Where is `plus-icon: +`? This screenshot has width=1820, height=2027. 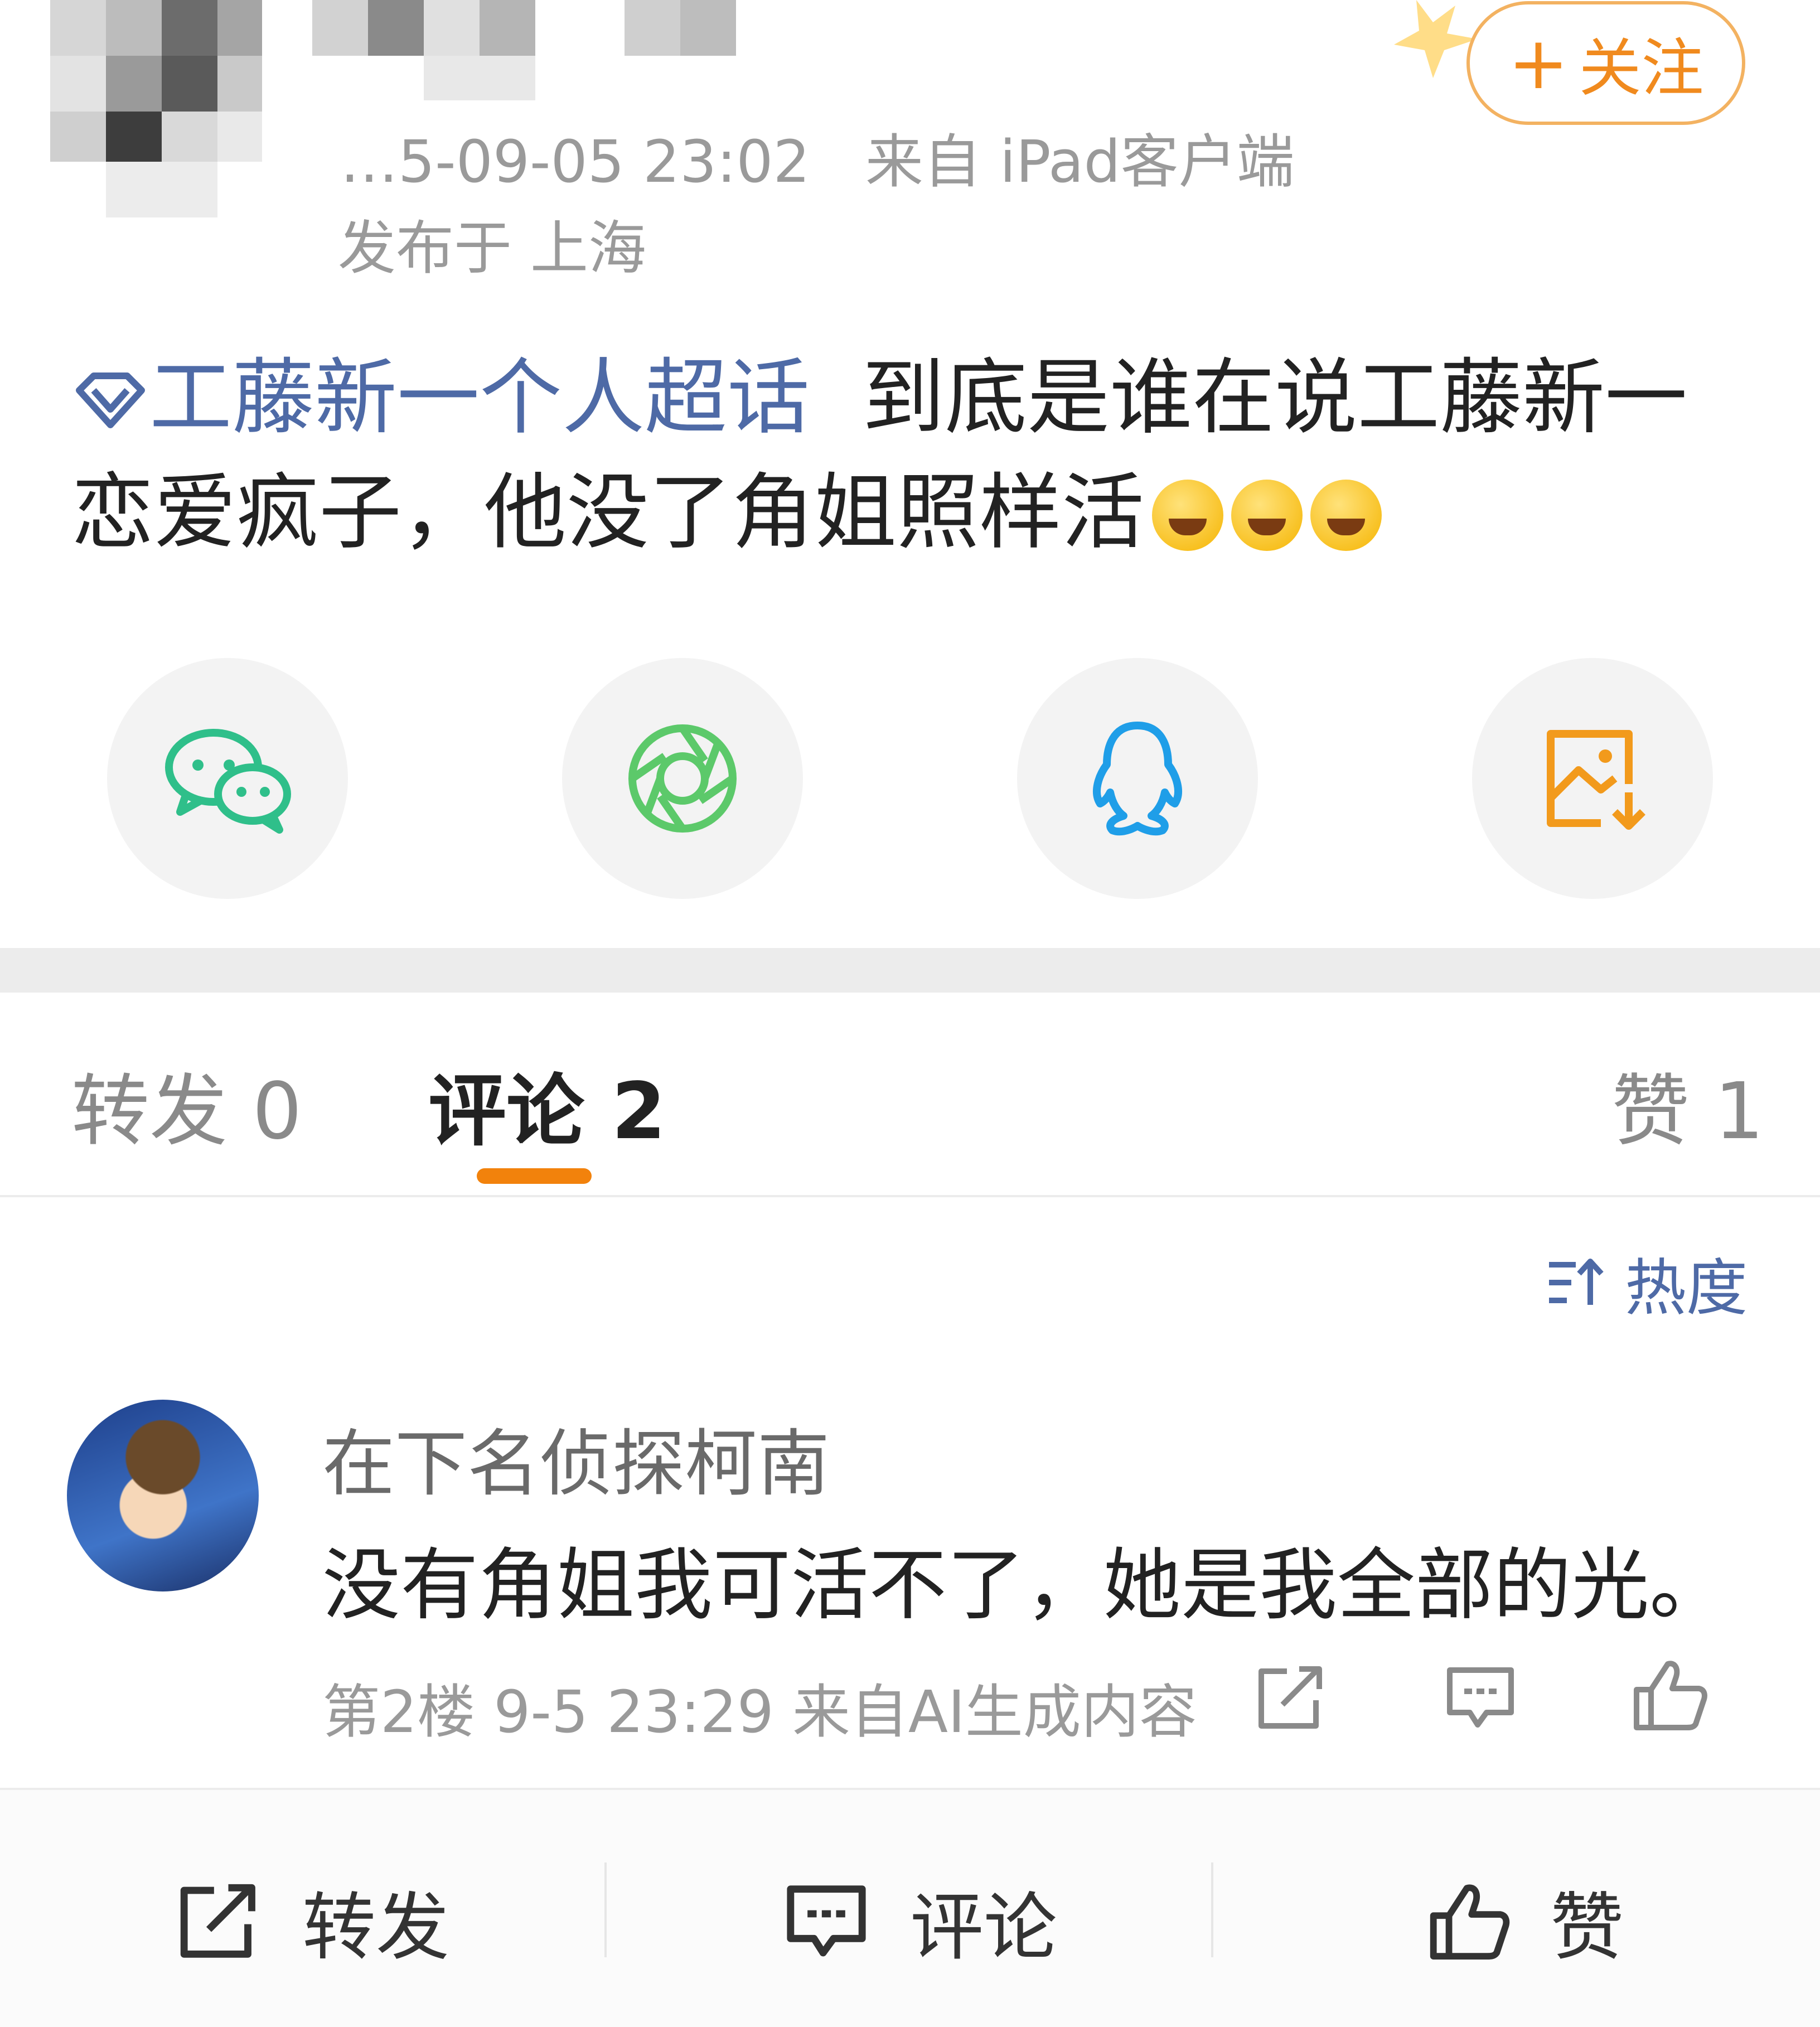 plus-icon: + is located at coordinates (1538, 63).